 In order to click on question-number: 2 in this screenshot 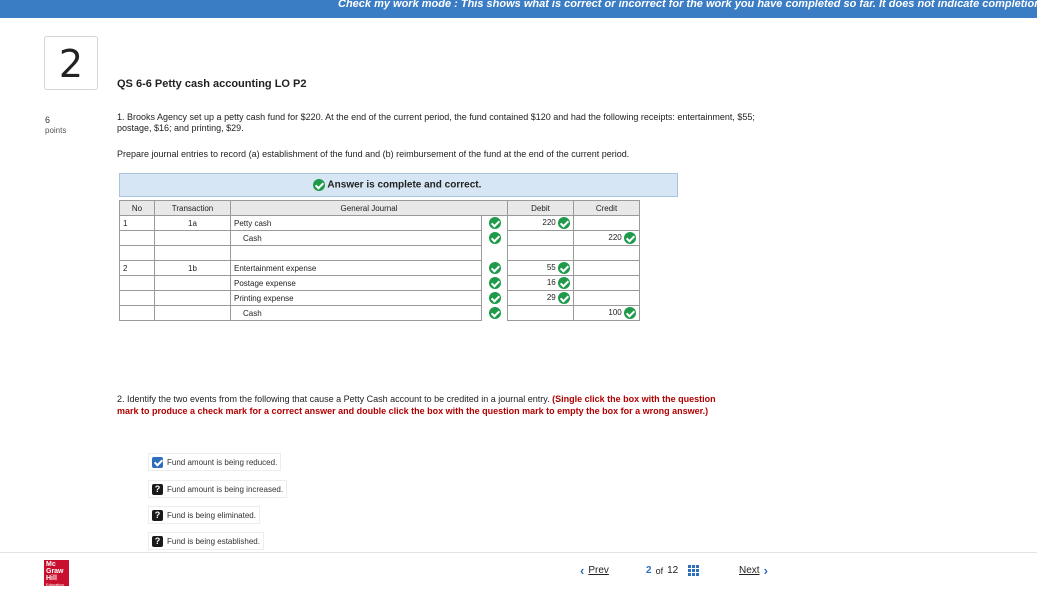, I will do `click(71, 63)`.